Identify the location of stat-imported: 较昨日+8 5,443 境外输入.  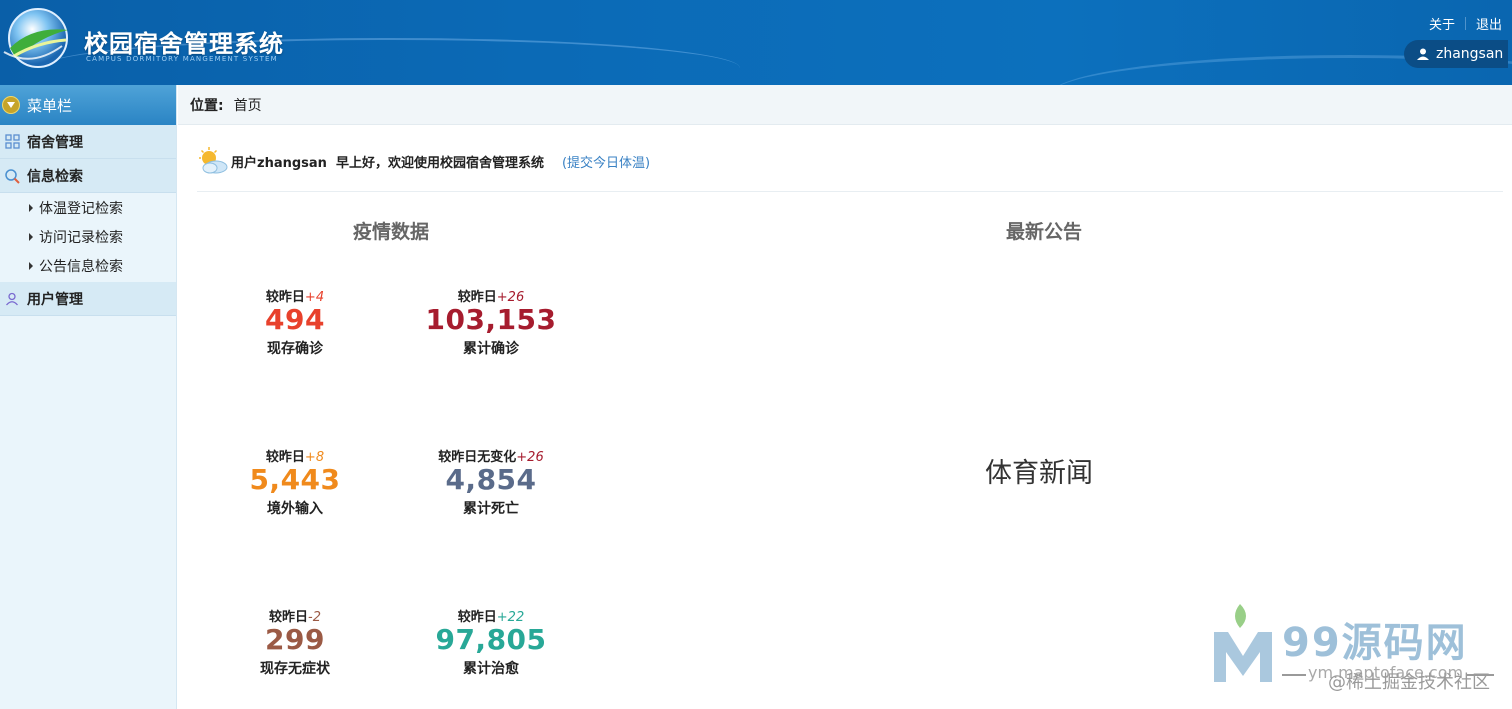
(295, 482).